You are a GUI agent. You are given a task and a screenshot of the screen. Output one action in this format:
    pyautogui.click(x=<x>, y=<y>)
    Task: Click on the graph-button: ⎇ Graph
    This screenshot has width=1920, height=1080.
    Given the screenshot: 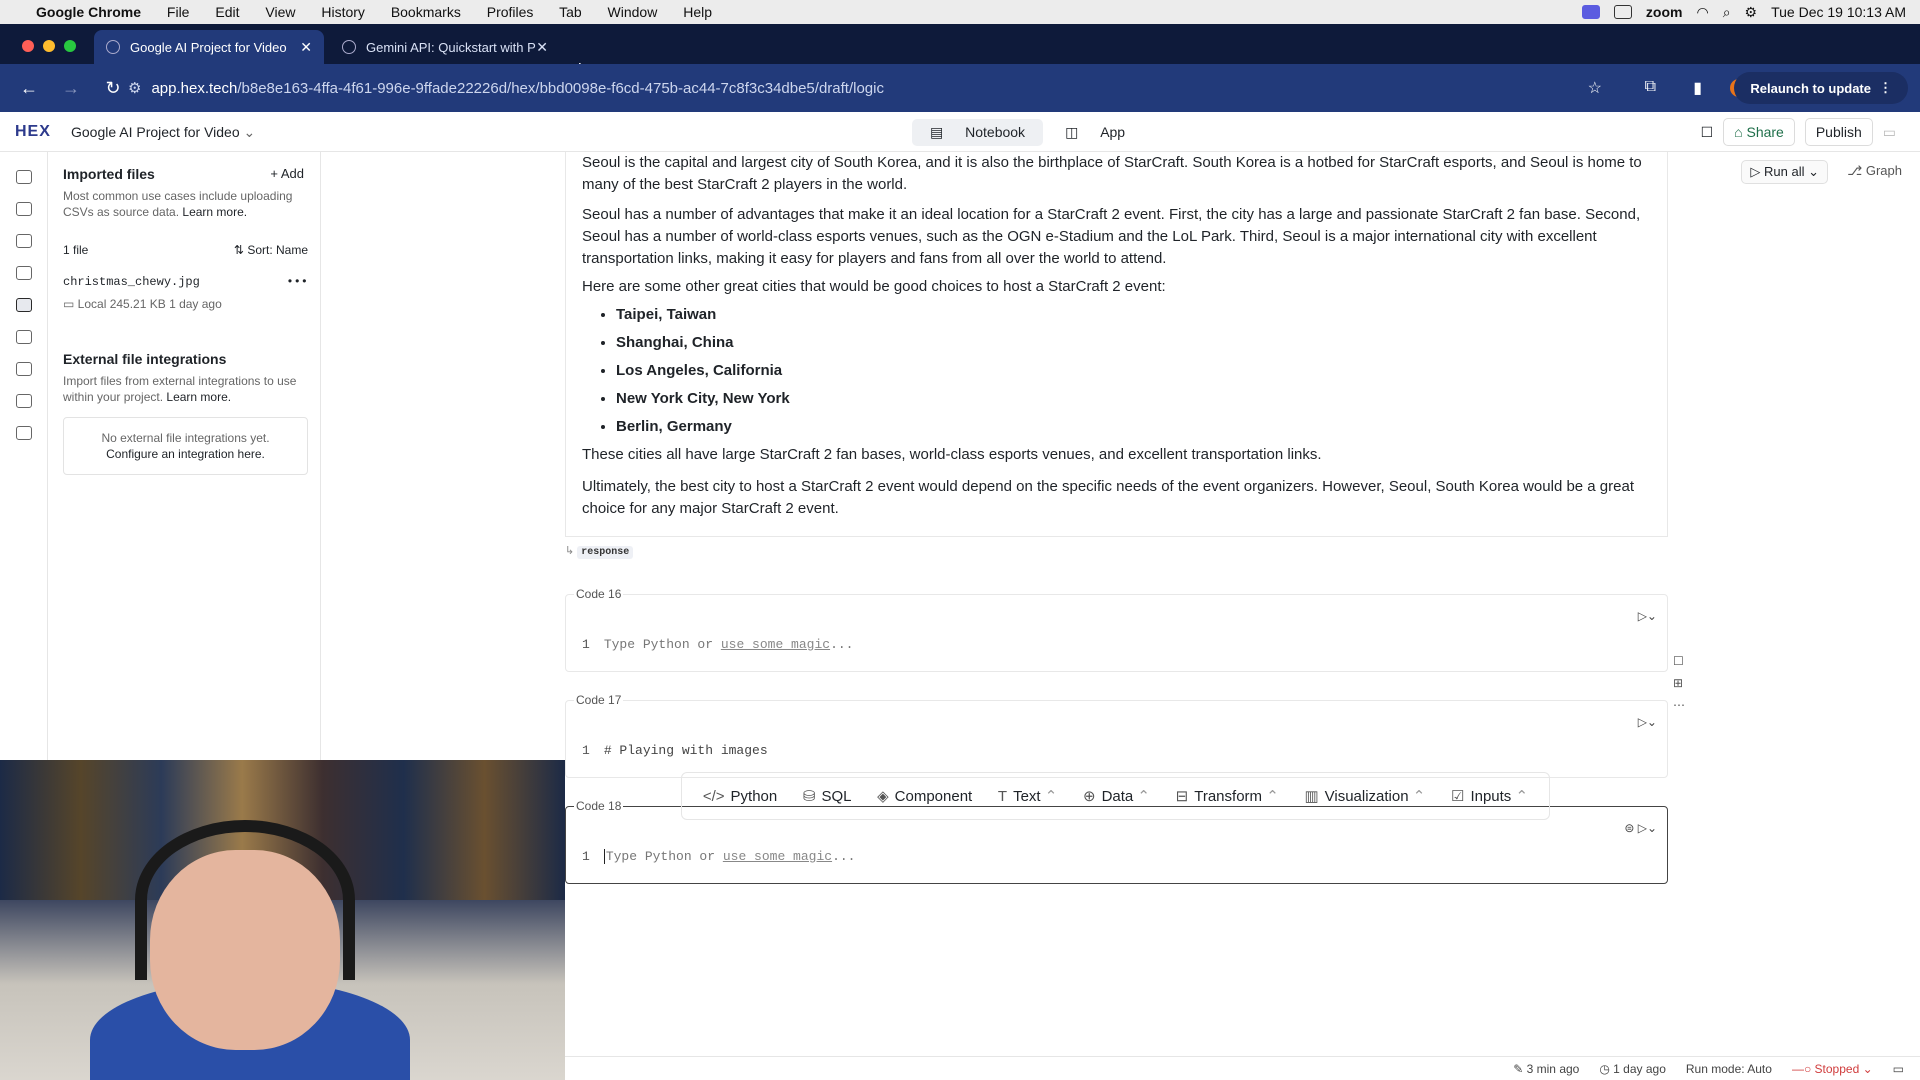 What is the action you would take?
    pyautogui.click(x=1874, y=171)
    